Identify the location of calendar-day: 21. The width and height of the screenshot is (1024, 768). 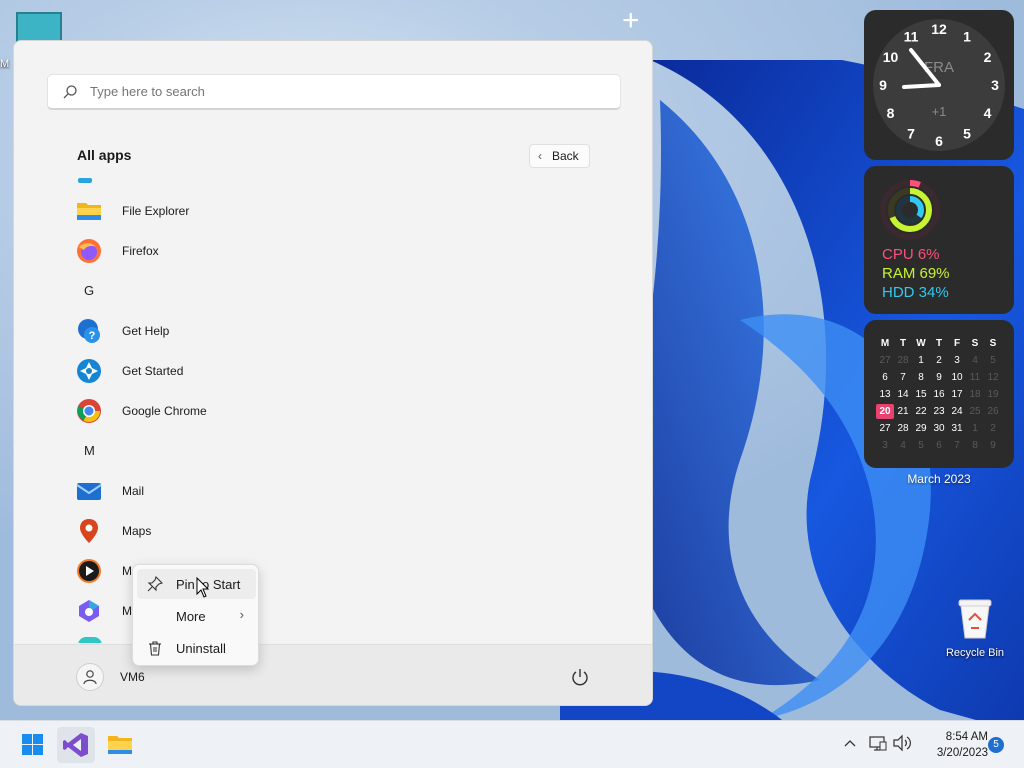
(903, 411).